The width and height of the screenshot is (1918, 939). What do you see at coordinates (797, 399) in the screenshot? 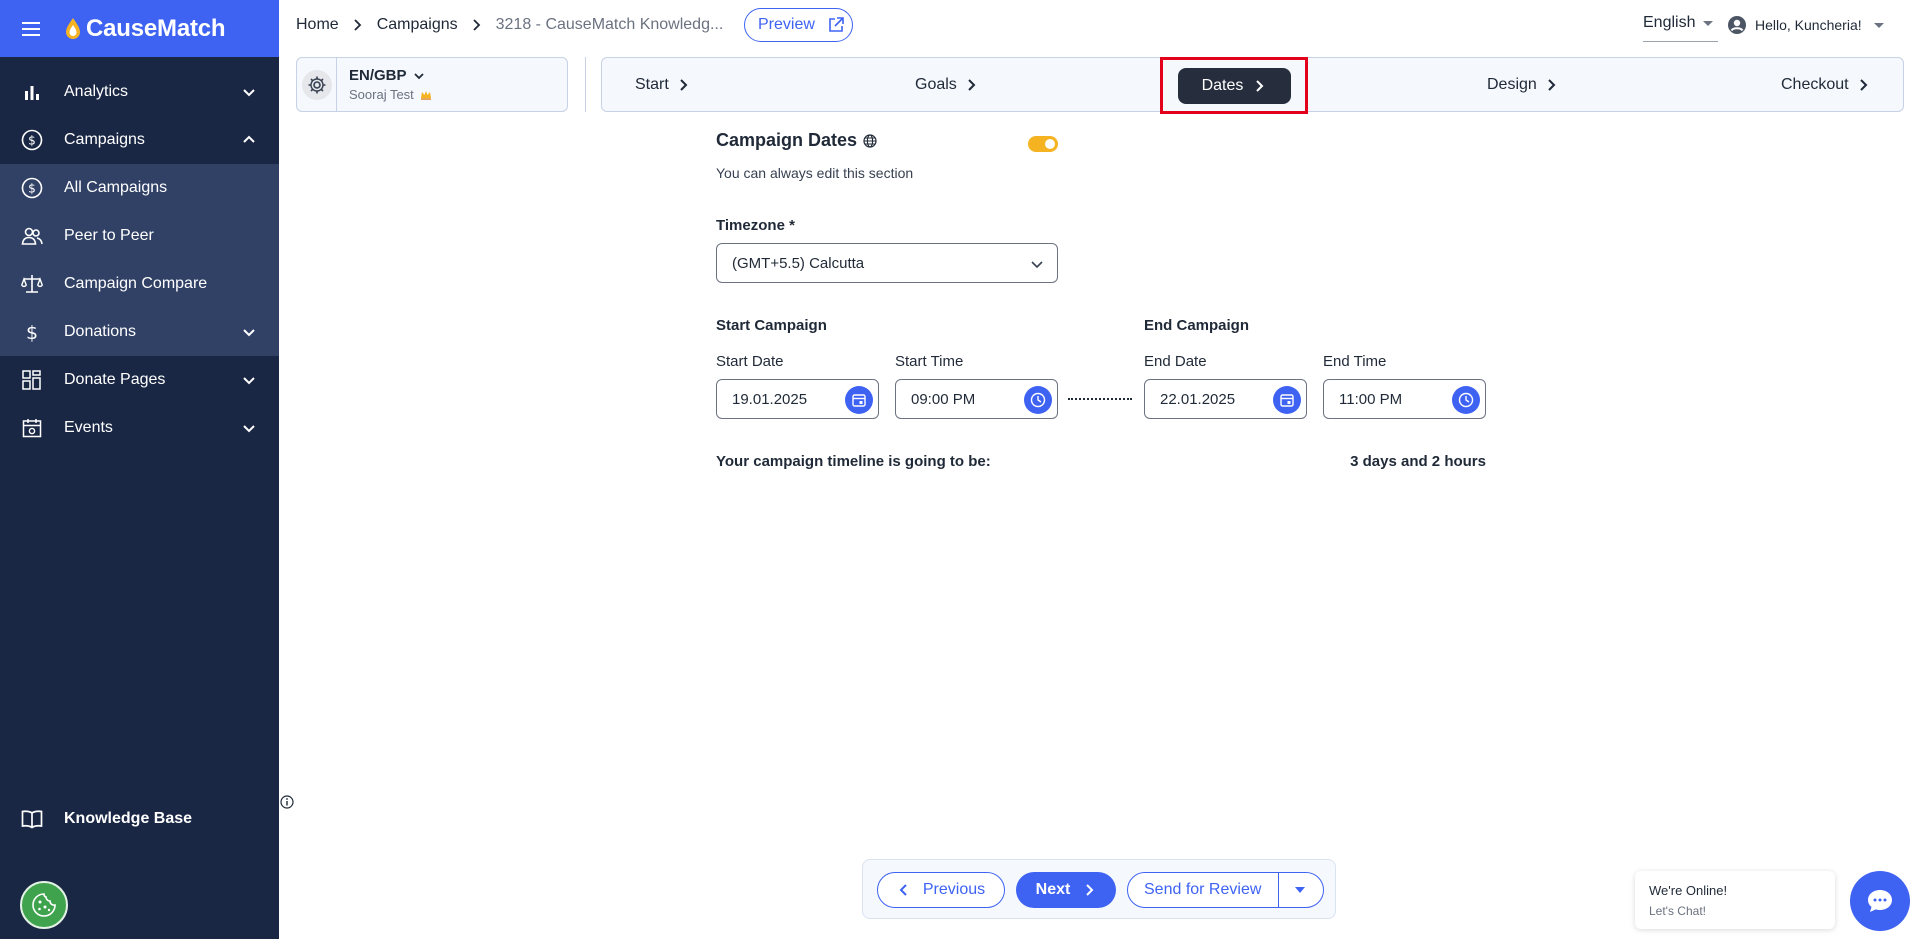
I see `start-date-input: 19.01.2025` at bounding box center [797, 399].